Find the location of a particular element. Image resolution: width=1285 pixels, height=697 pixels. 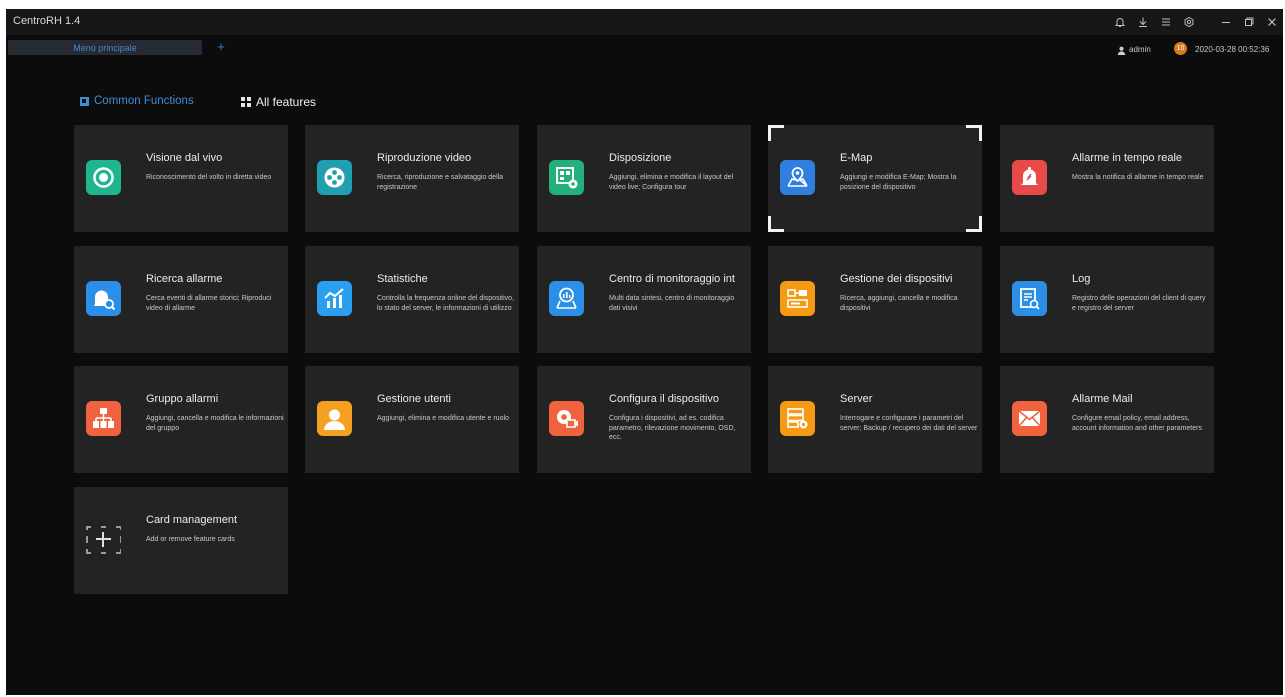

all-features-label: All features is located at coordinates (286, 102).